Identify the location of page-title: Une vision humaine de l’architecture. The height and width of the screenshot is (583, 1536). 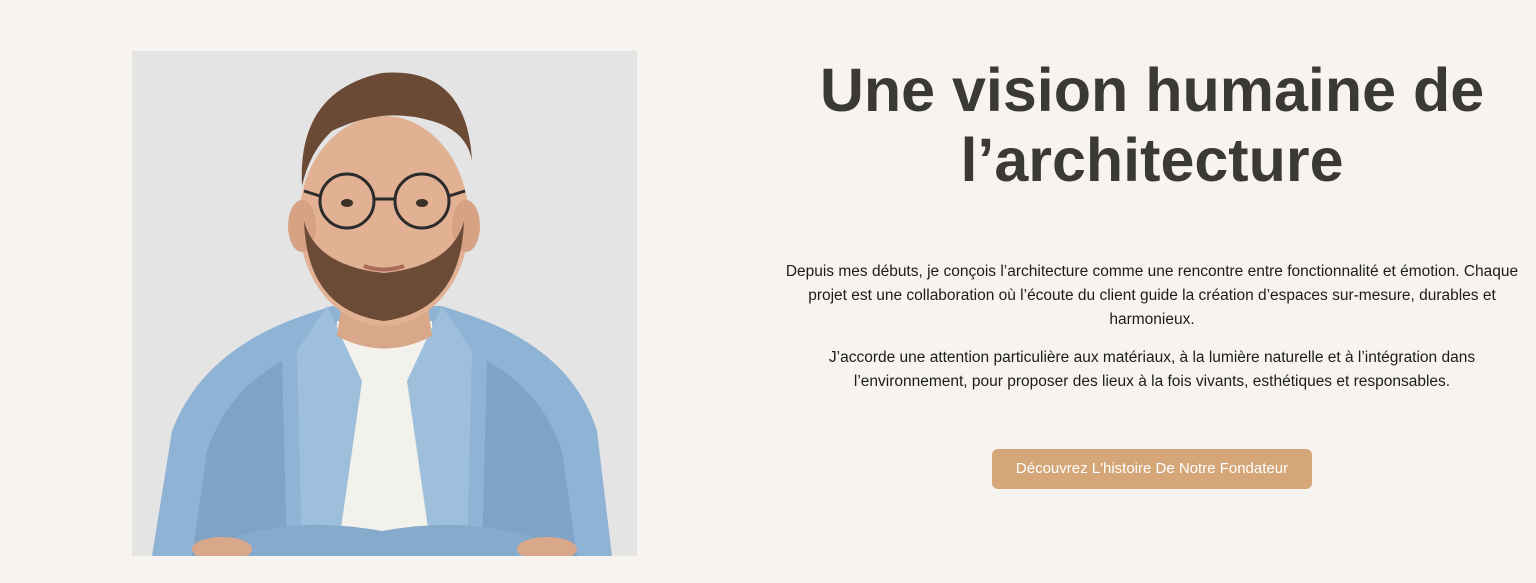
(1144, 125).